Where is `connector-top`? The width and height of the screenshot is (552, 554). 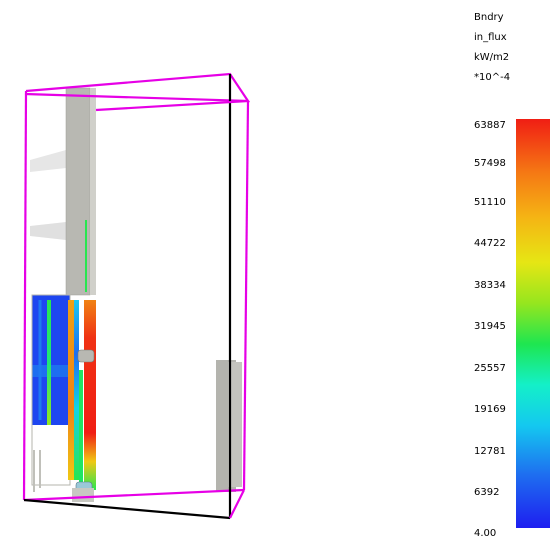
connector-top is located at coordinates (86, 356).